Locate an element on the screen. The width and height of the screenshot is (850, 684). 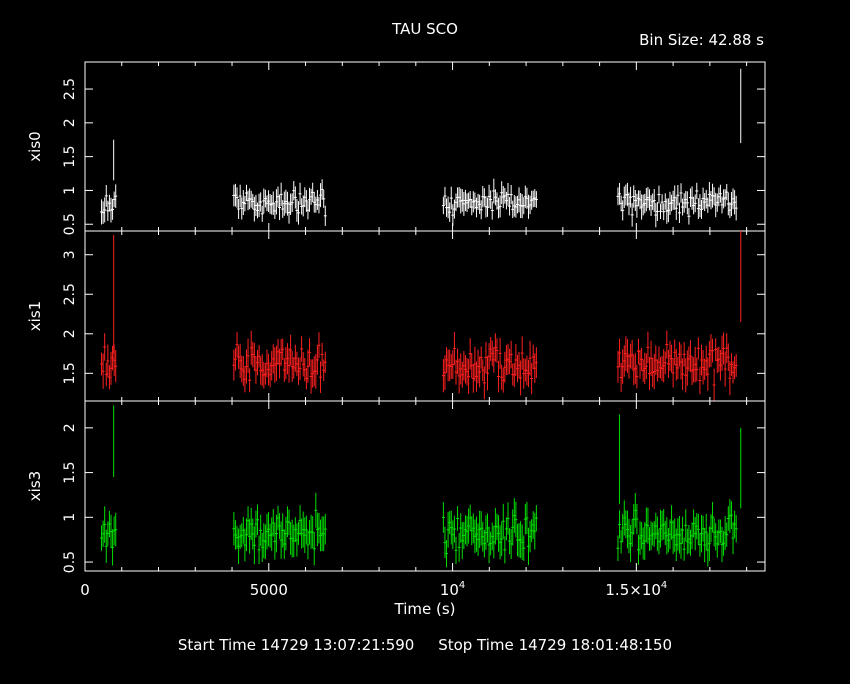
y-tick-label-xis1: 3 is located at coordinates (70, 254).